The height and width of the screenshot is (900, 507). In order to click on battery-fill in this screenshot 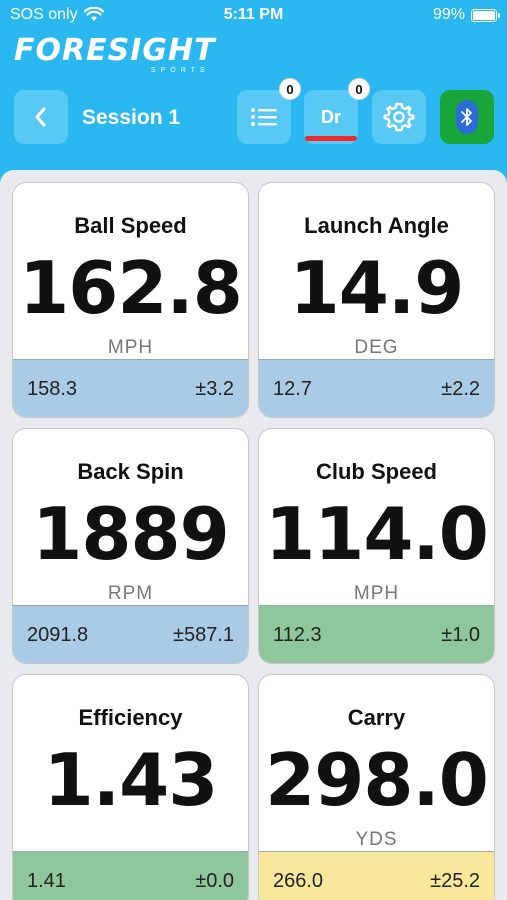, I will do `click(484, 15)`.